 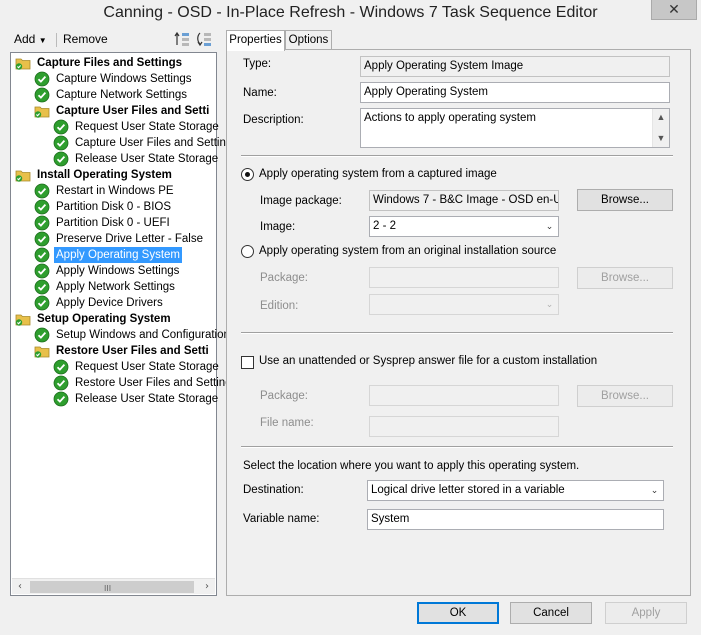 What do you see at coordinates (279, 306) in the screenshot?
I see `edition-label: Edition:` at bounding box center [279, 306].